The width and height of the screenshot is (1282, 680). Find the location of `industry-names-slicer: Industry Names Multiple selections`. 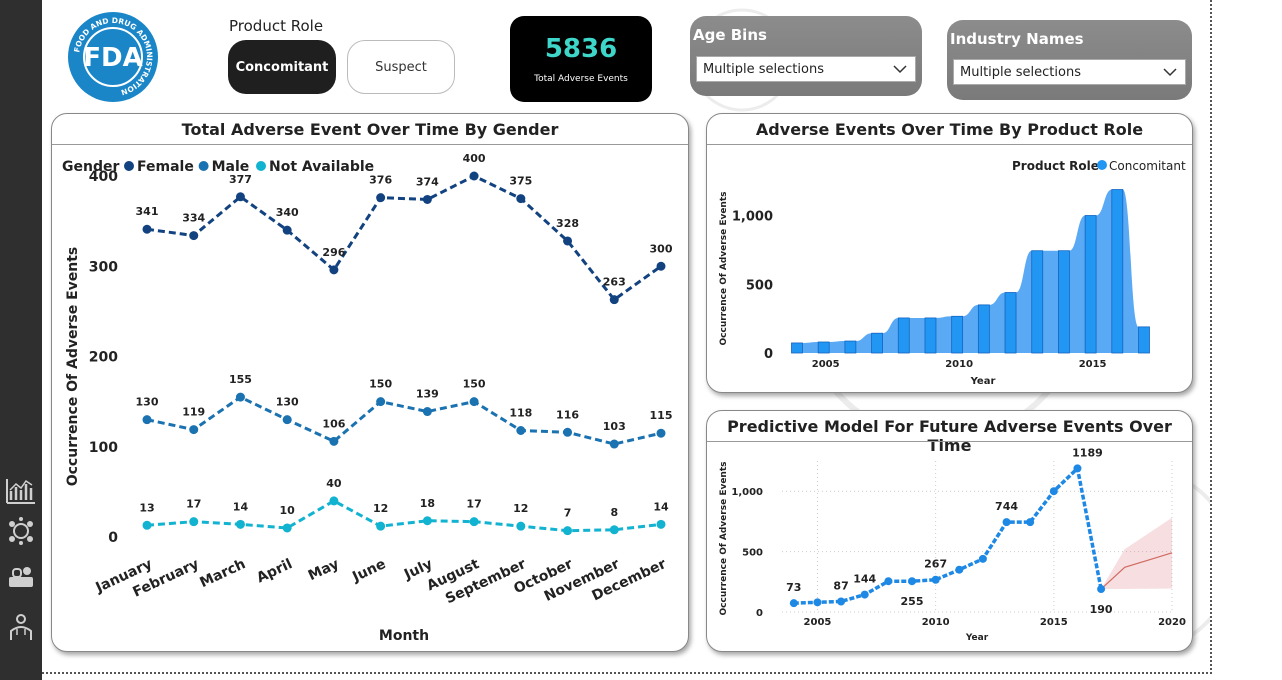

industry-names-slicer: Industry Names Multiple selections is located at coordinates (1069, 60).